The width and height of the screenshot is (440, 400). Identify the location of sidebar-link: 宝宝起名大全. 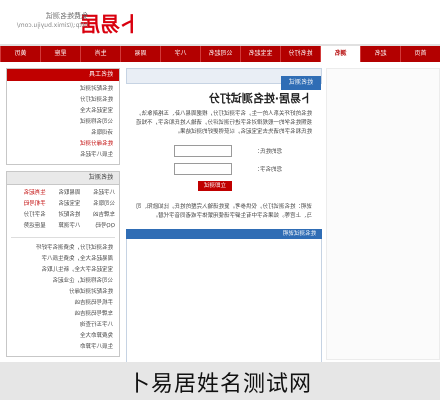
(63, 111).